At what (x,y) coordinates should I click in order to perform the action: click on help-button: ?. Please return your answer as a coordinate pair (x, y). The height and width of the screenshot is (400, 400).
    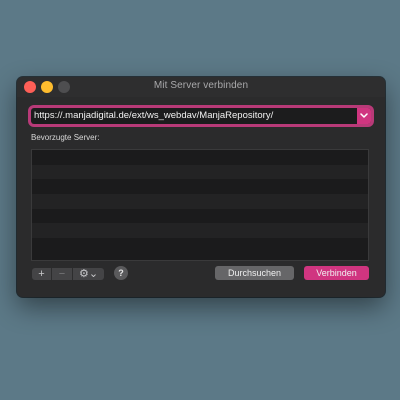
    Looking at the image, I should click on (121, 273).